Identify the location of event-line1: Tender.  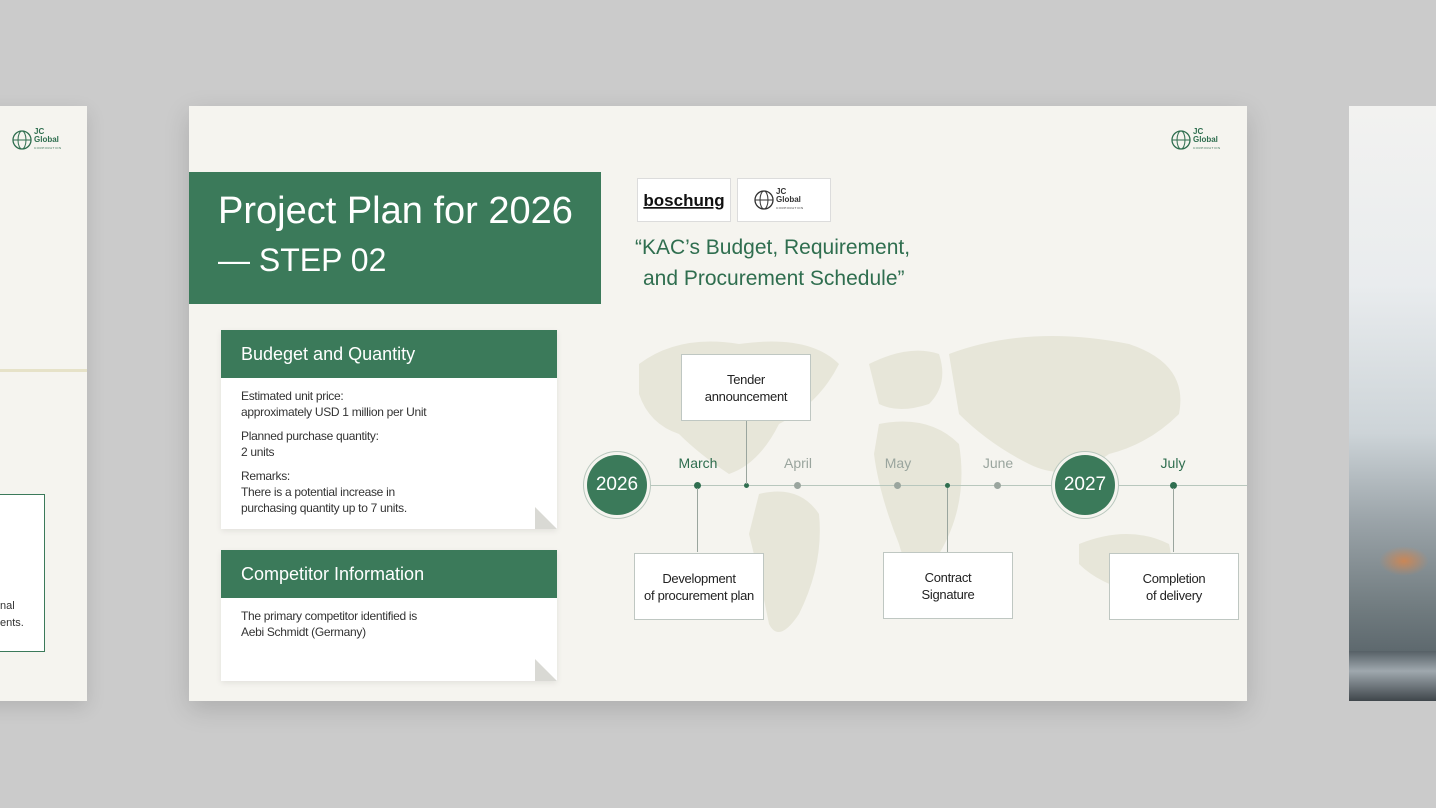
(746, 379).